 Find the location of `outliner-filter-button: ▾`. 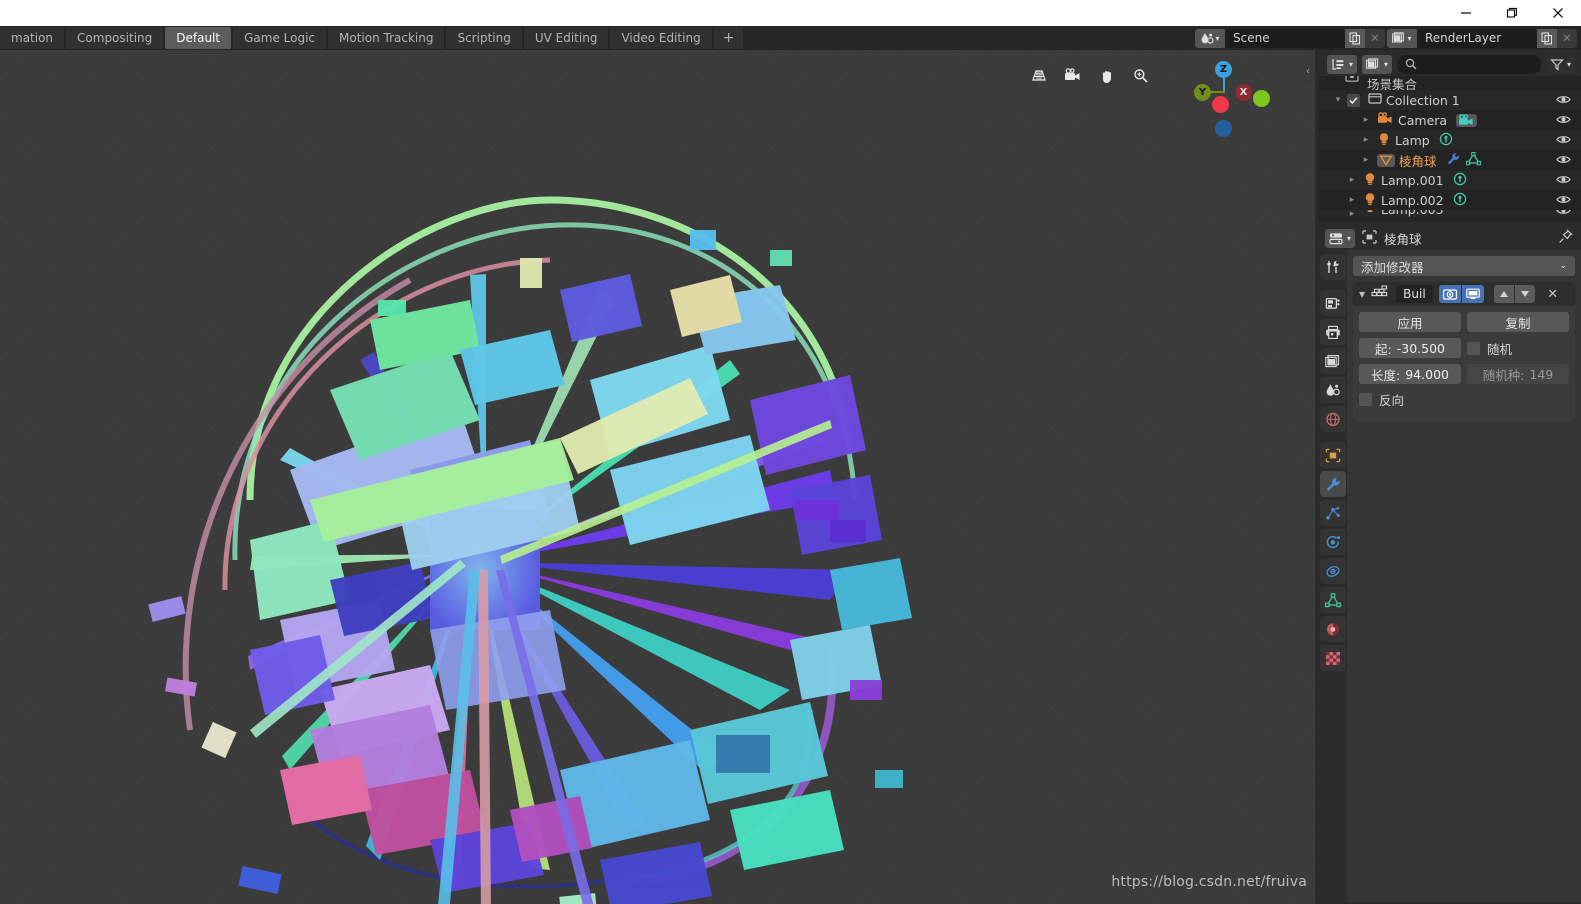

outliner-filter-button: ▾ is located at coordinates (1560, 64).